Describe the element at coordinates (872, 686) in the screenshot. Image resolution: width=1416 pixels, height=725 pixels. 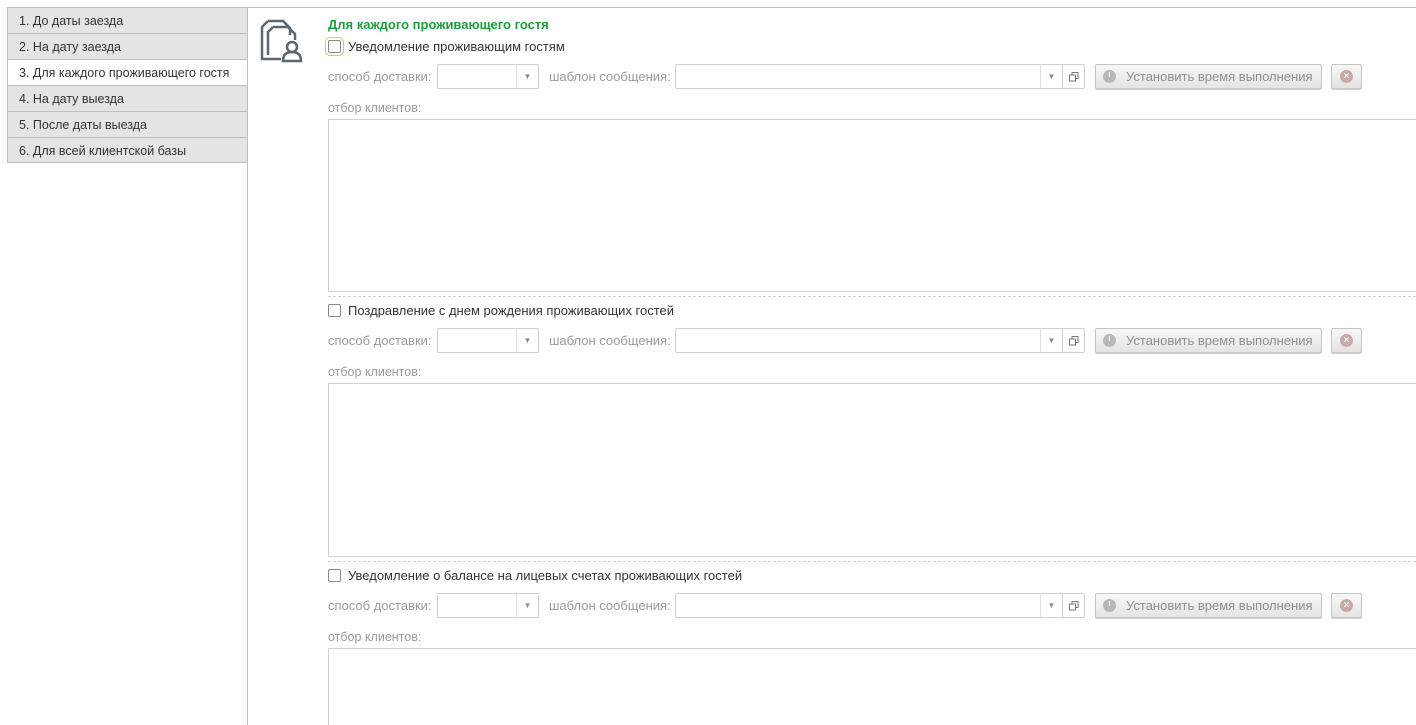
I see `client-filter-area` at that location.